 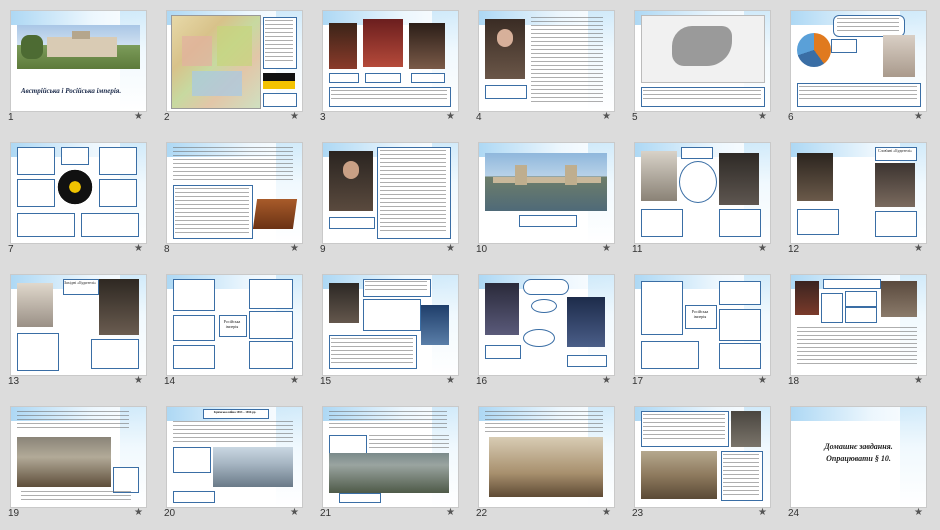 I want to click on slide-thumbnail-13: Західні «Будителі», so click(x=78, y=325).